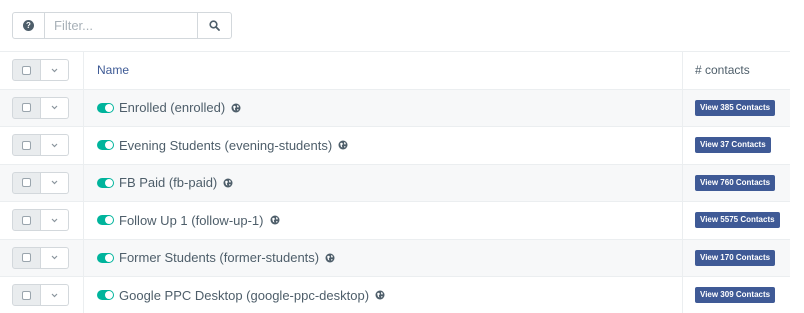 This screenshot has height=313, width=804. I want to click on segment-name-link: Follow Up 1 (follow-up-1), so click(191, 220).